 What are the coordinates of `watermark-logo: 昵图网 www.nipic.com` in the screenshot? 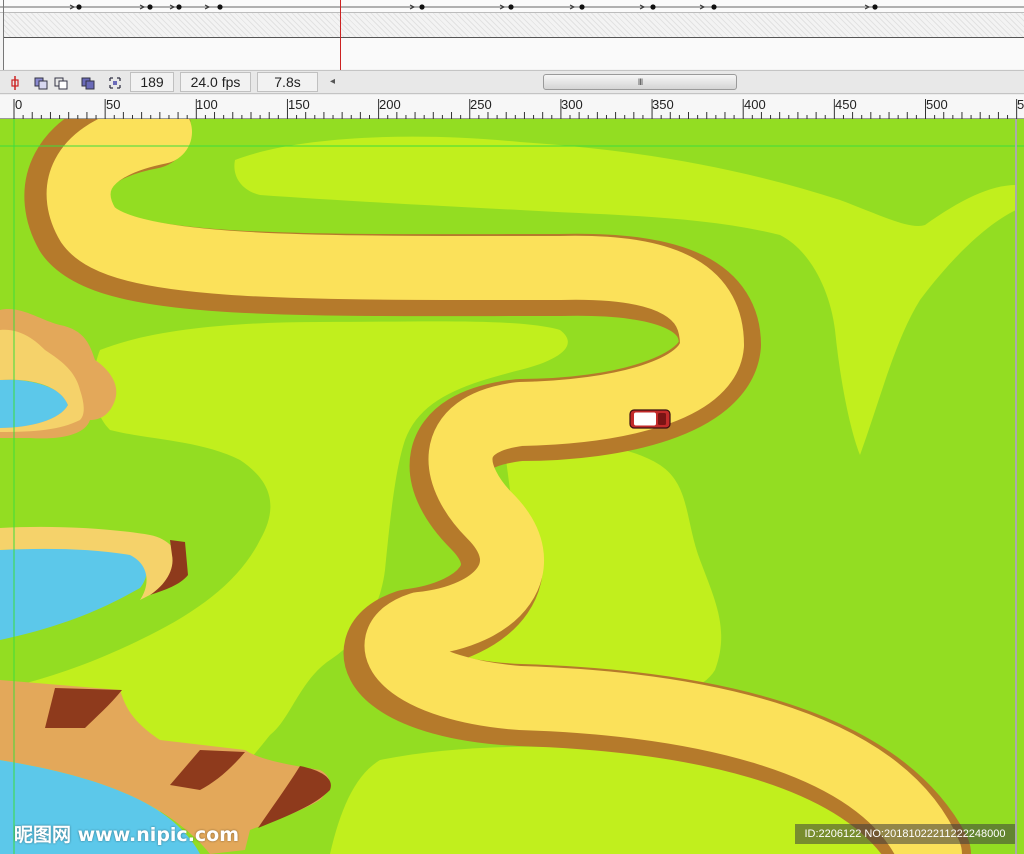 It's located at (127, 835).